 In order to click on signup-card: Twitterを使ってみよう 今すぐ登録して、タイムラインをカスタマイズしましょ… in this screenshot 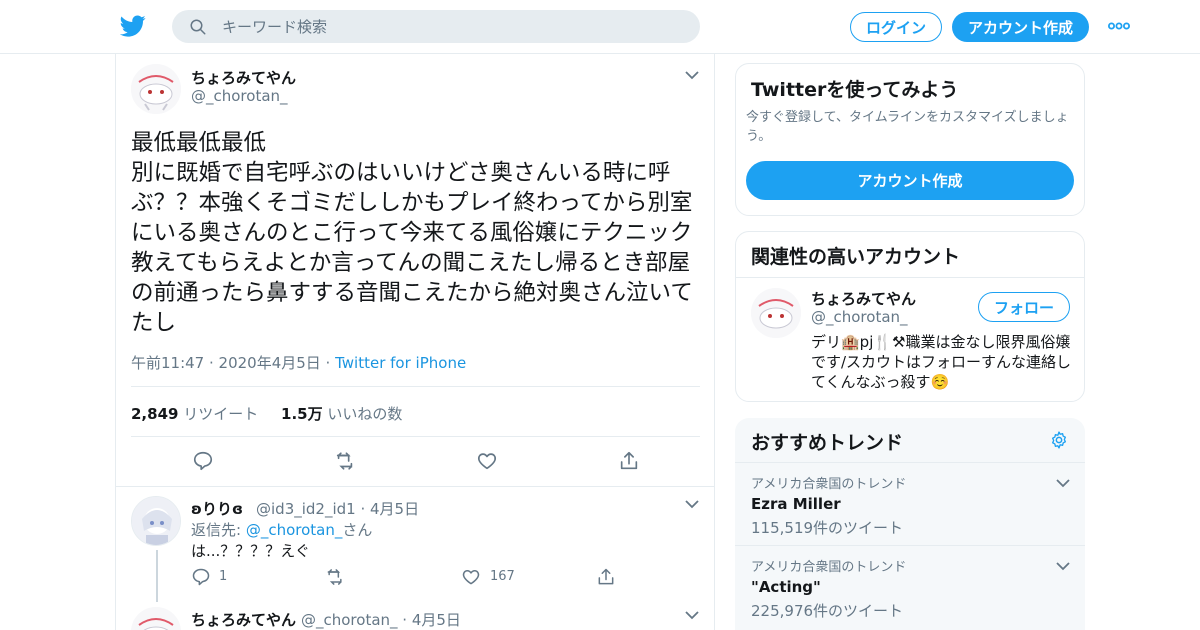, I will do `click(910, 139)`.